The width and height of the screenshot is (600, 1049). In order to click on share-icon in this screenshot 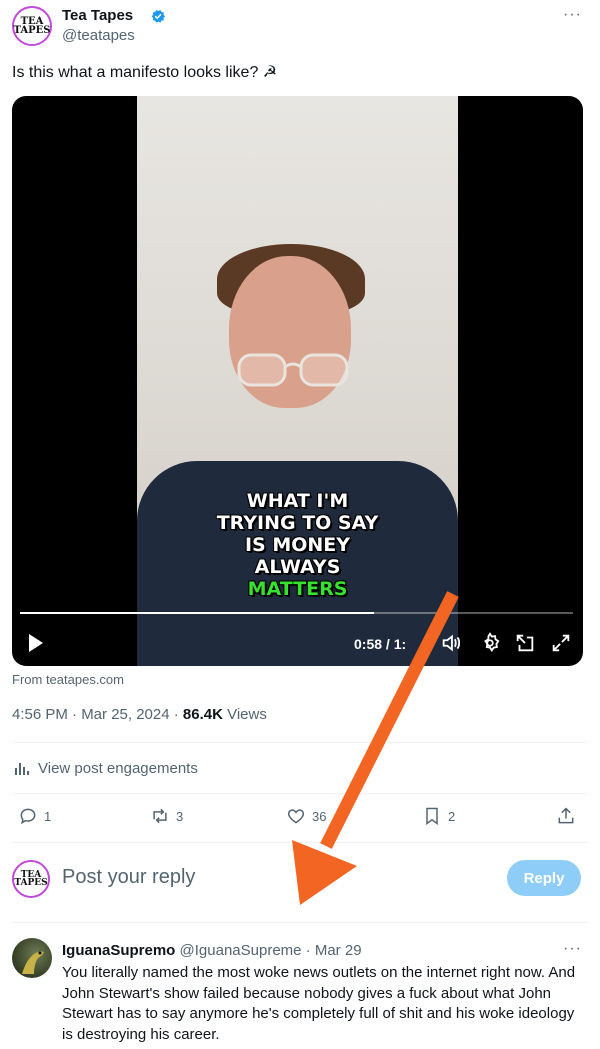, I will do `click(566, 815)`.